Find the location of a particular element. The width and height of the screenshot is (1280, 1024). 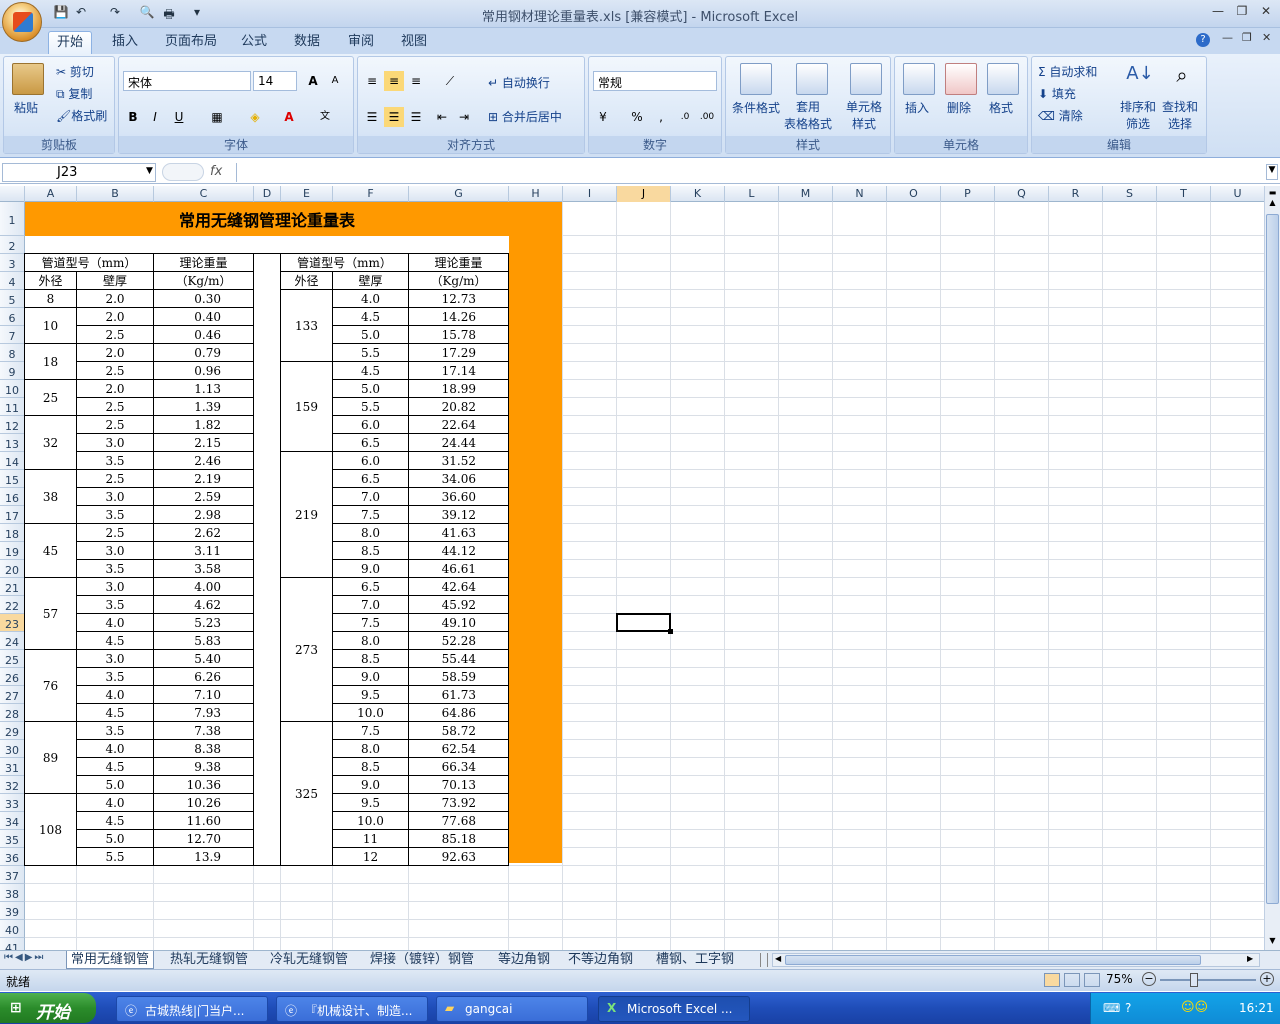

row-header: 31 is located at coordinates (12, 767).